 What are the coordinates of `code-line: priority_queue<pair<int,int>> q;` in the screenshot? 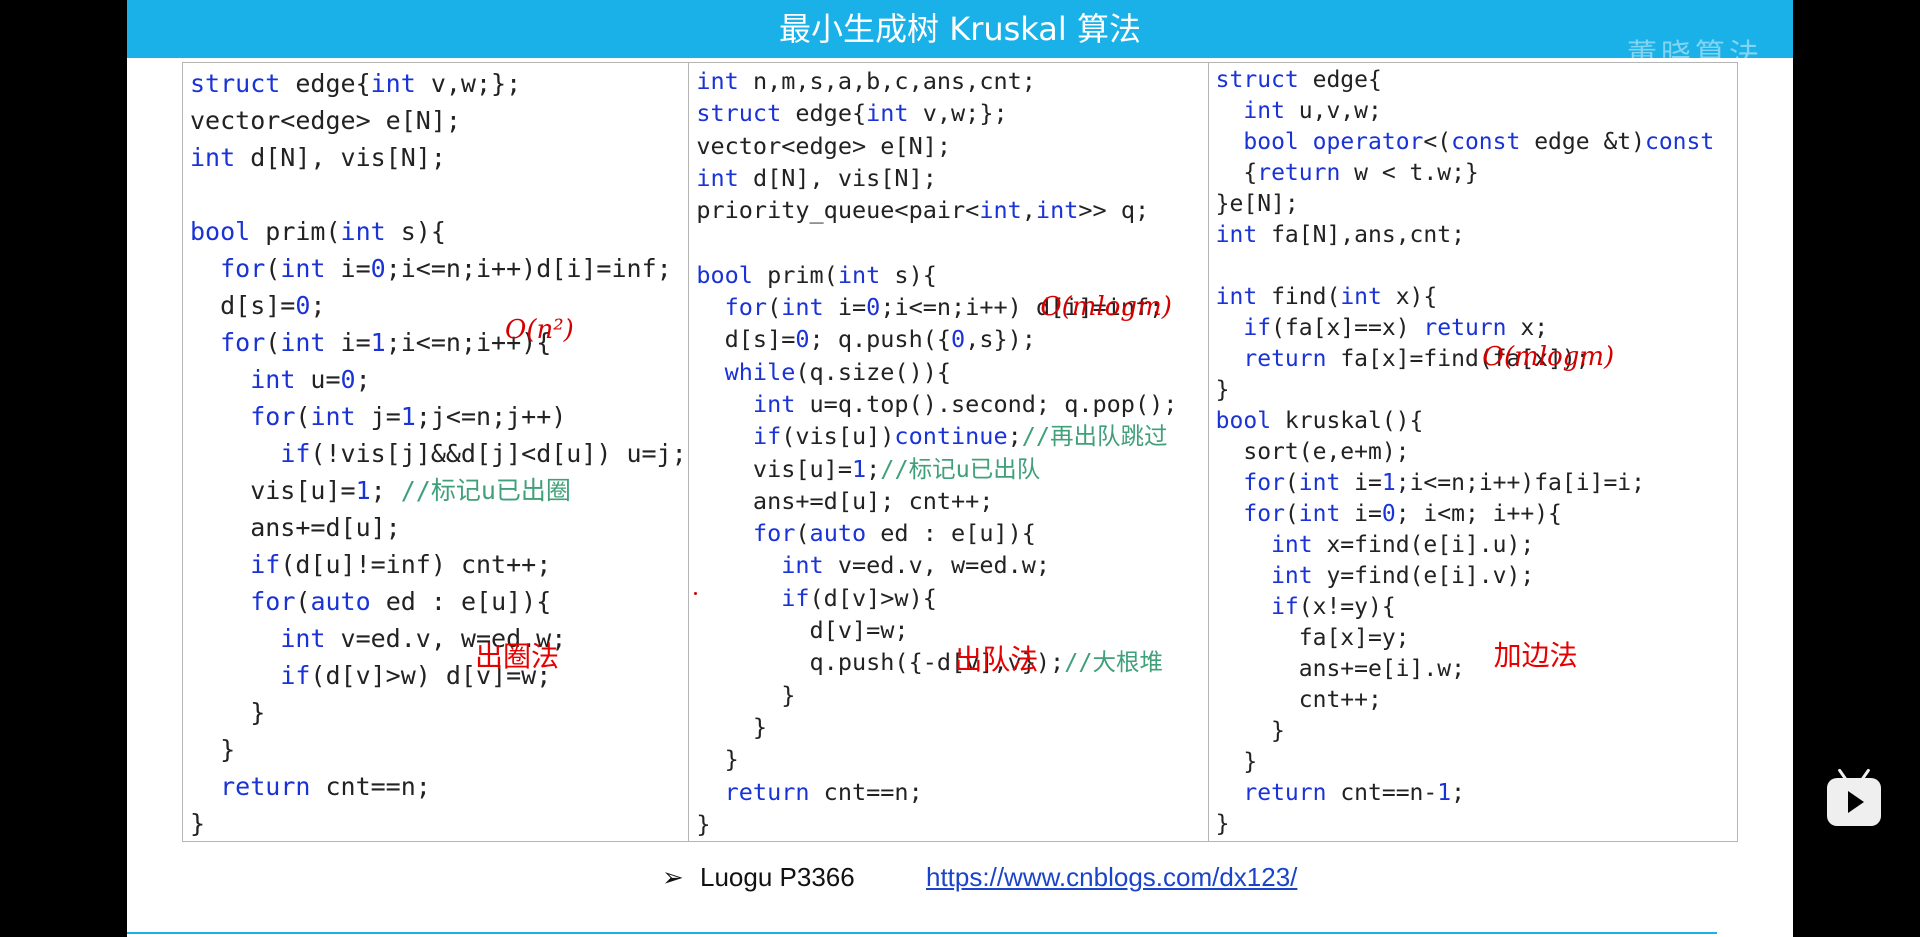 It's located at (951, 210).